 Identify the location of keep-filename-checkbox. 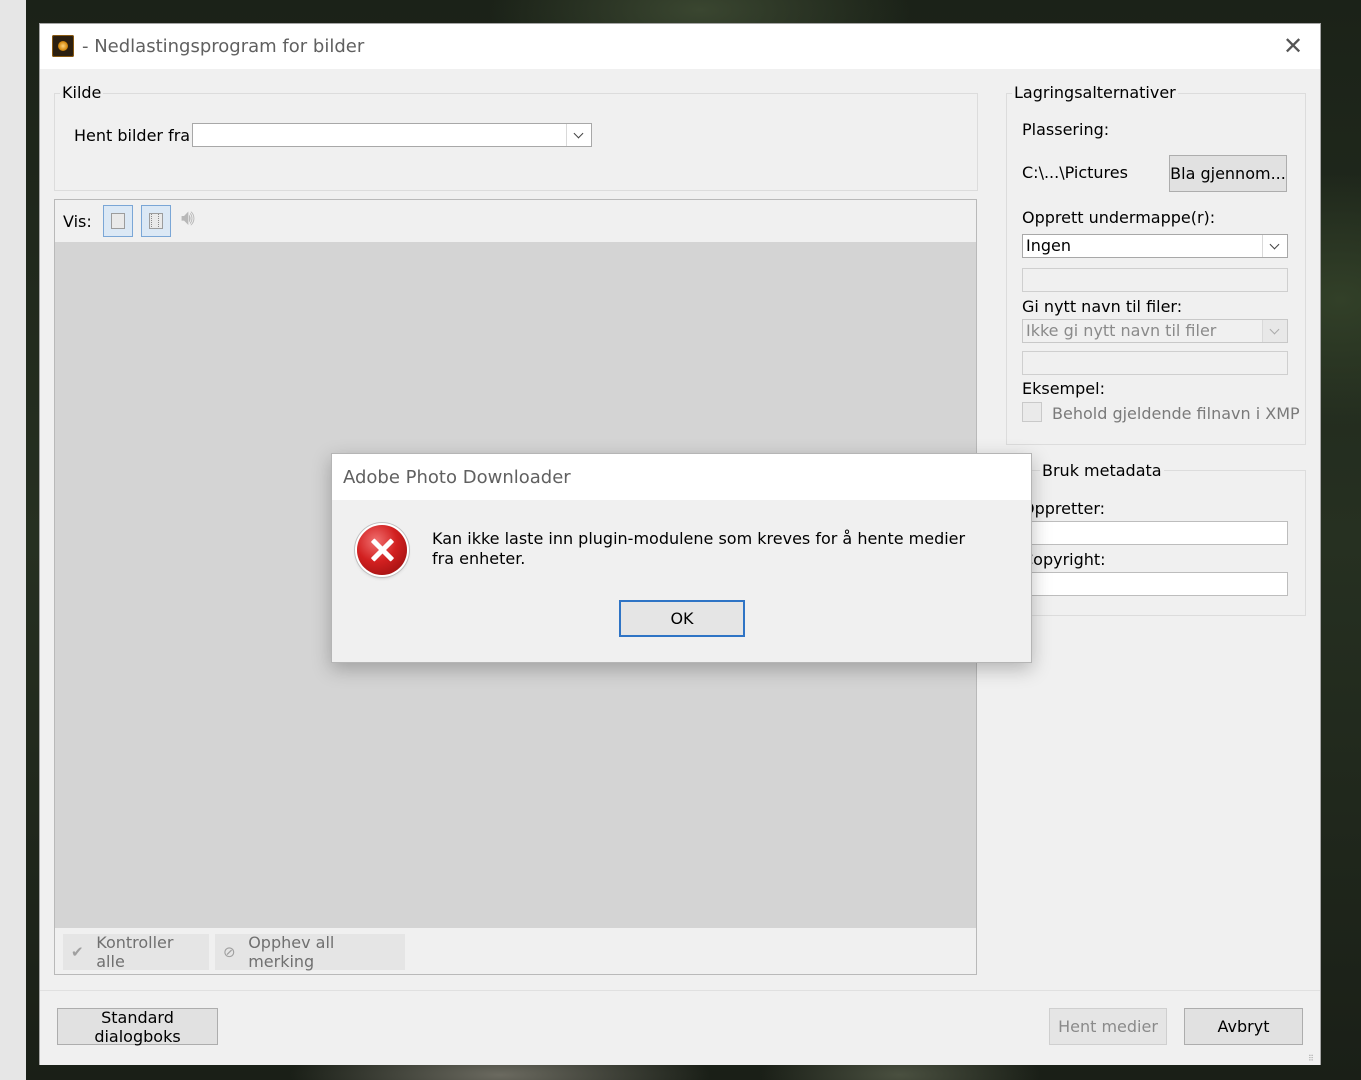
(1032, 412).